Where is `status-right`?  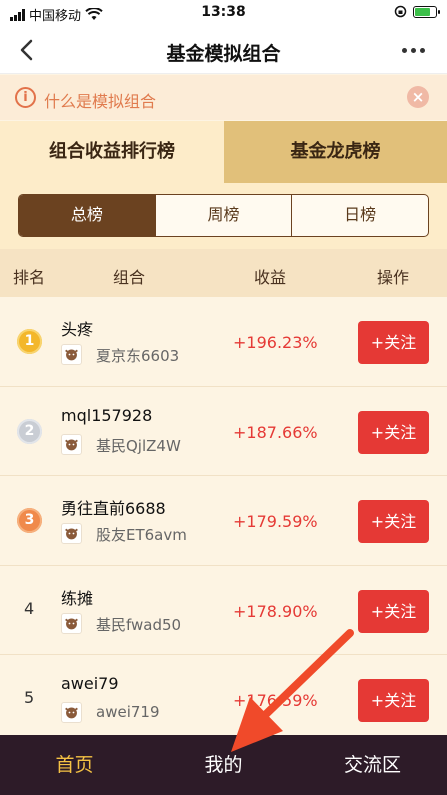
status-right is located at coordinates (417, 11).